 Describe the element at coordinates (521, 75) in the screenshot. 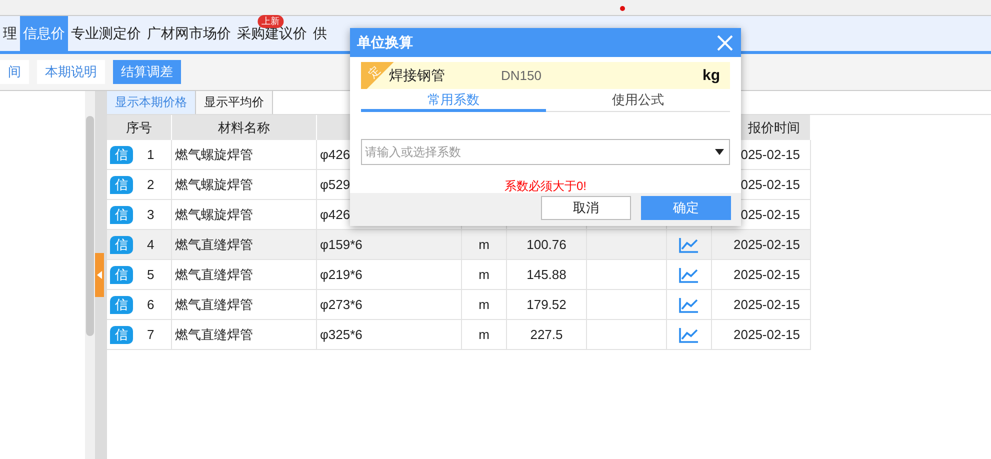

I see `product-spec: DN150` at that location.